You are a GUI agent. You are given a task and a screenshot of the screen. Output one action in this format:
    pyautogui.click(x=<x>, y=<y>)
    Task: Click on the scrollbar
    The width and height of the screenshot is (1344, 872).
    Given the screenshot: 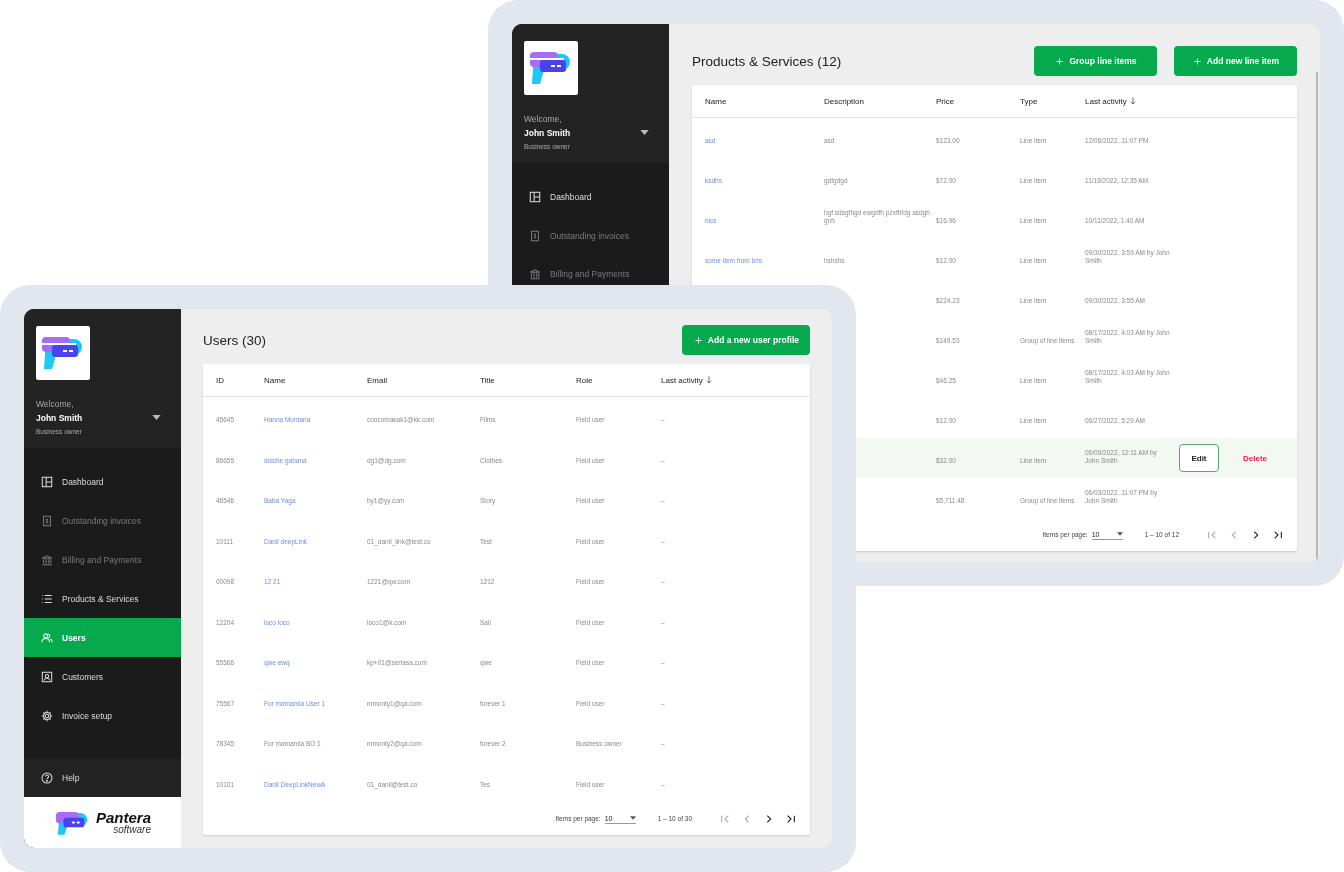 What is the action you would take?
    pyautogui.click(x=1317, y=316)
    